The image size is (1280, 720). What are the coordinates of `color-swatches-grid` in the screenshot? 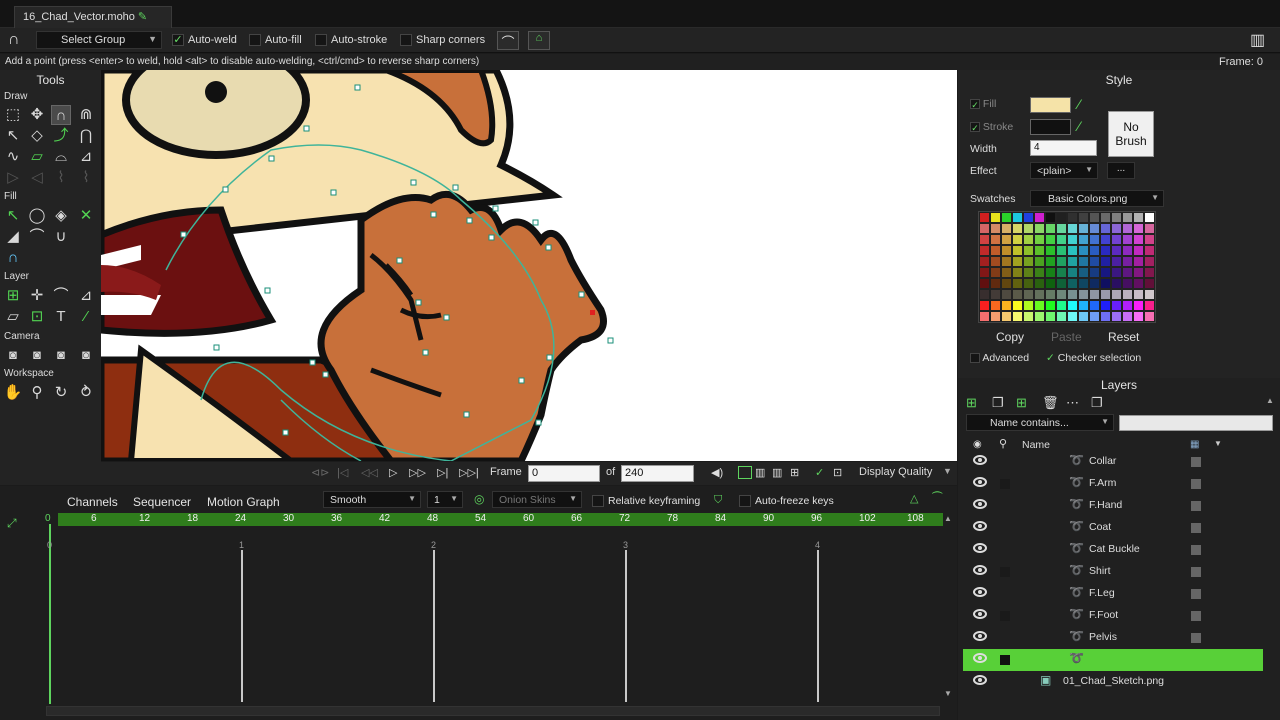 It's located at (1067, 267).